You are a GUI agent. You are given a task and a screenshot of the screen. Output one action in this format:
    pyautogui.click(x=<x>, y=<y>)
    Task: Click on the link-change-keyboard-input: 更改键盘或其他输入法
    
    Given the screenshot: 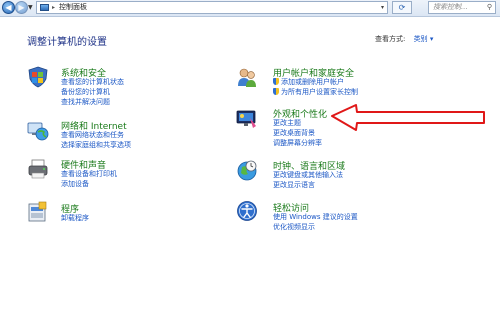 What is the action you would take?
    pyautogui.click(x=308, y=175)
    